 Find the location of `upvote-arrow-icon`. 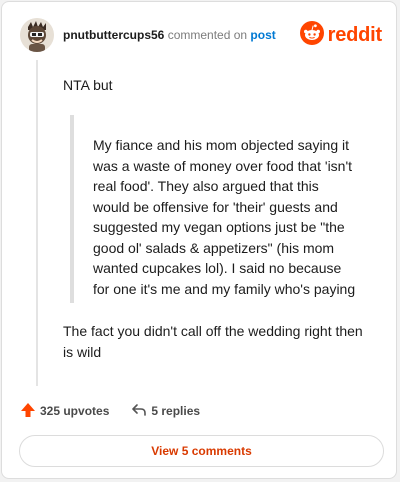

upvote-arrow-icon is located at coordinates (28, 411).